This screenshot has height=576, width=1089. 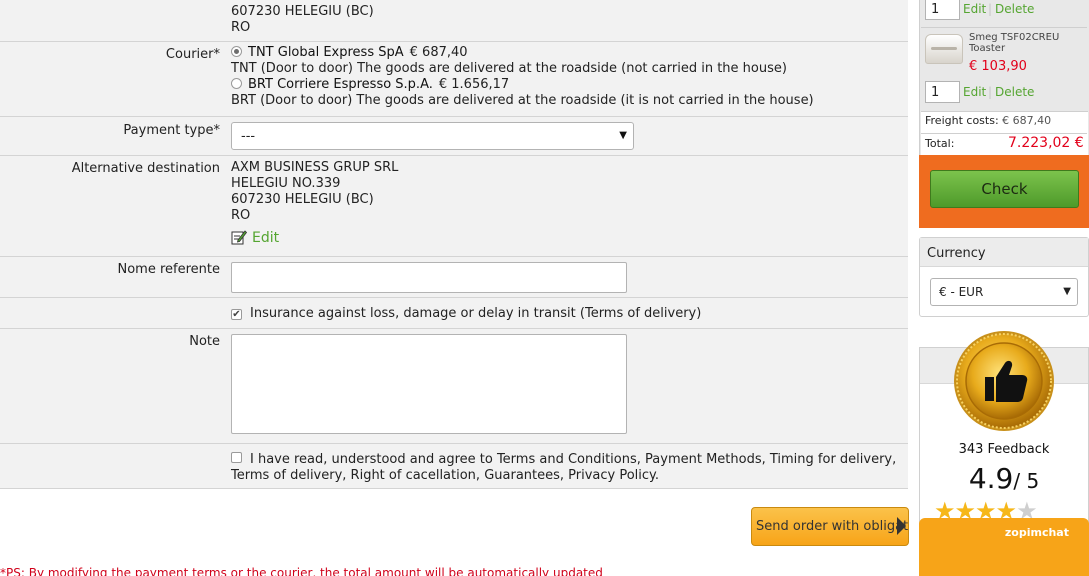 I want to click on courier-name: TNT Global Express SpA, so click(x=326, y=52).